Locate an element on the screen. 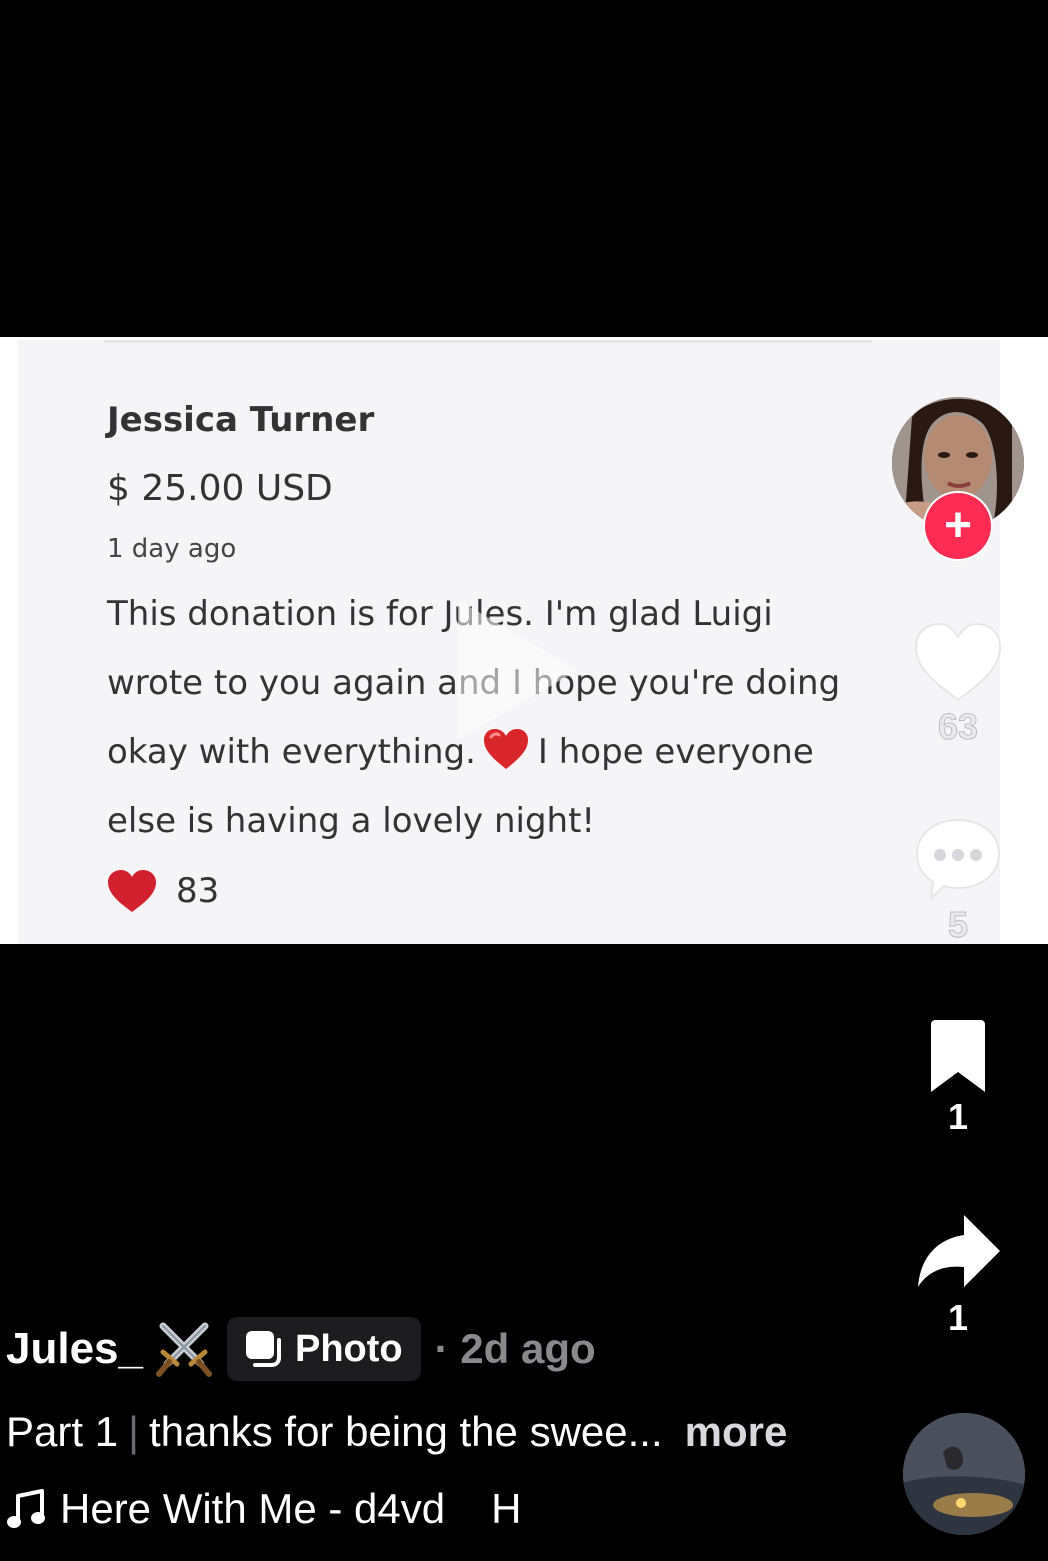 The height and width of the screenshot is (1561, 1048). author-row: Jules_ Photo · 2d ago is located at coordinates (301, 1349).